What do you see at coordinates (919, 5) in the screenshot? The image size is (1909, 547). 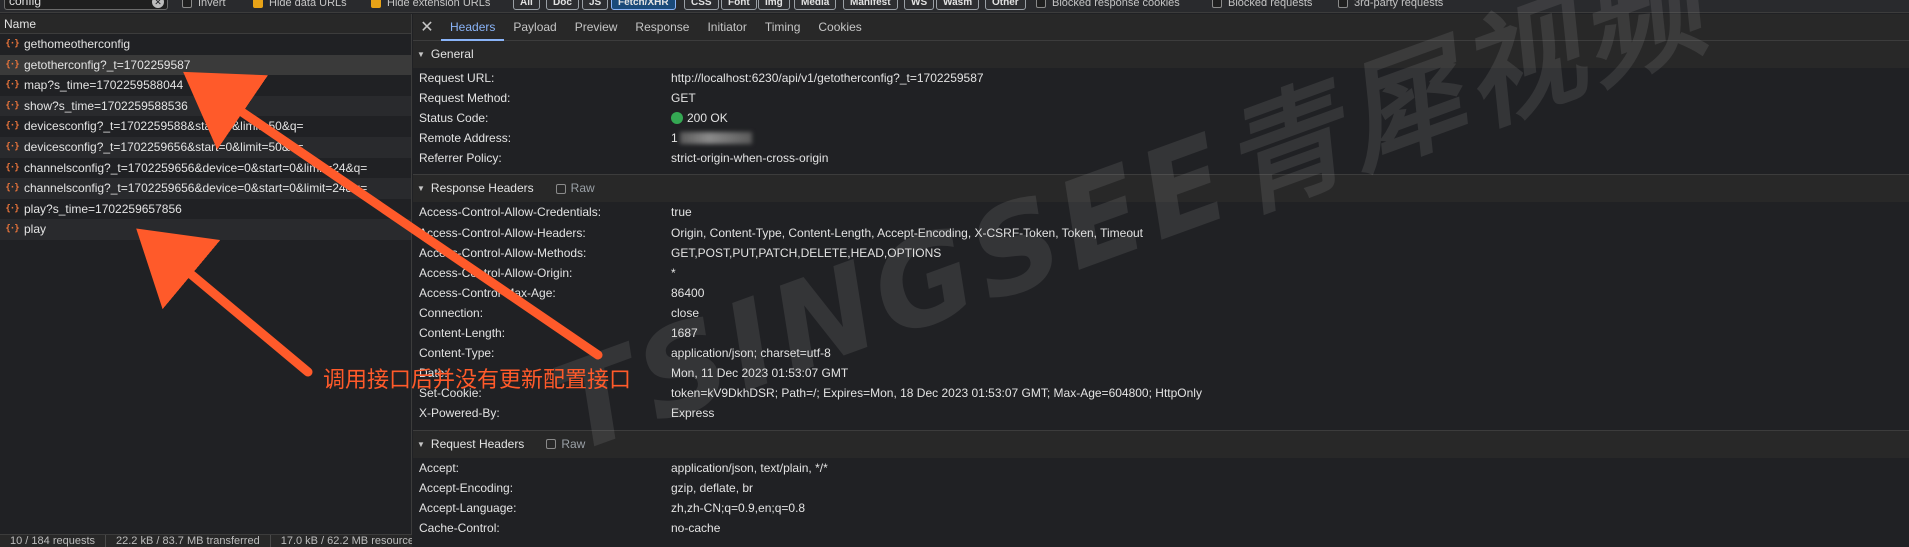 I see `type-filter-ws: WS` at bounding box center [919, 5].